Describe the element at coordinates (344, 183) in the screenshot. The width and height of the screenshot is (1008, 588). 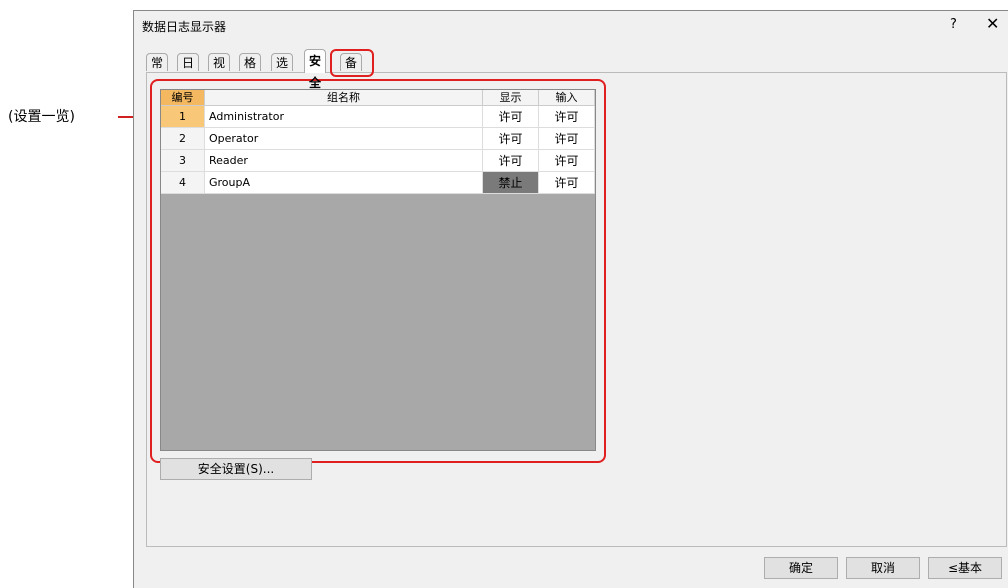
I see `group-name-cell: GroupA` at that location.